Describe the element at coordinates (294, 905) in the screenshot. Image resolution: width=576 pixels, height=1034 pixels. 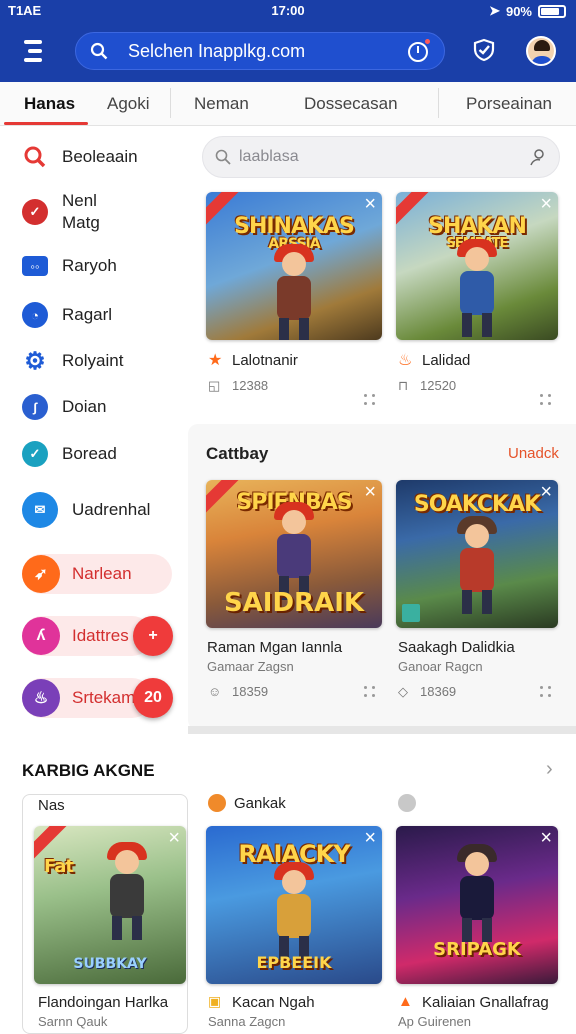
I see `game-card: × RAIACKY EPBEEIK` at that location.